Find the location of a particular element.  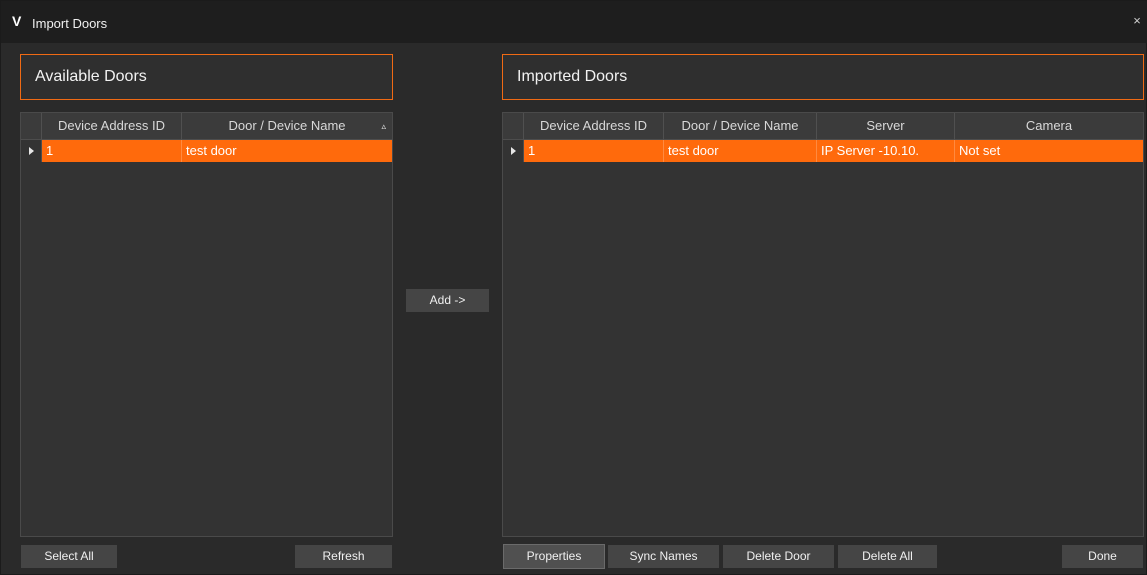

column-header-door-name: Door / Device Name is located at coordinates (740, 126).